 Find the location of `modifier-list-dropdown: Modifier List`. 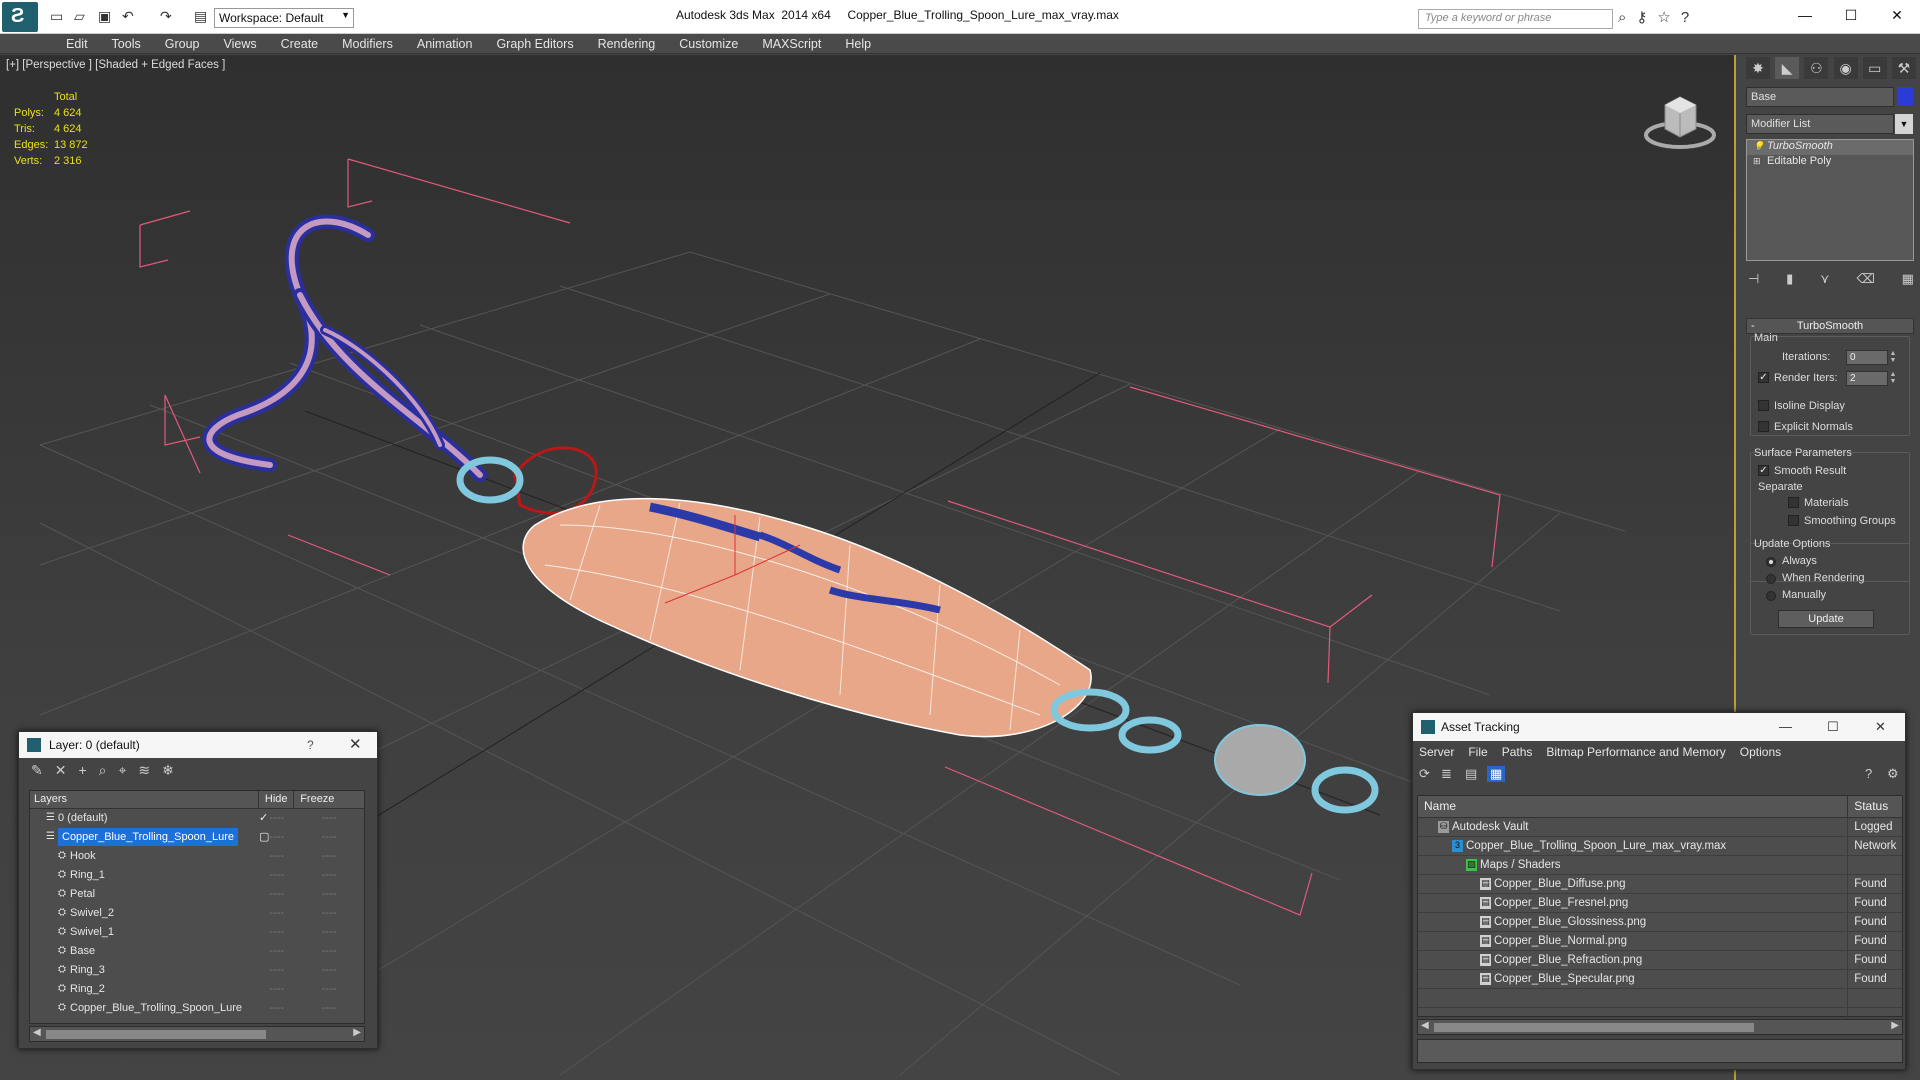

modifier-list-dropdown: Modifier List is located at coordinates (1820, 124).